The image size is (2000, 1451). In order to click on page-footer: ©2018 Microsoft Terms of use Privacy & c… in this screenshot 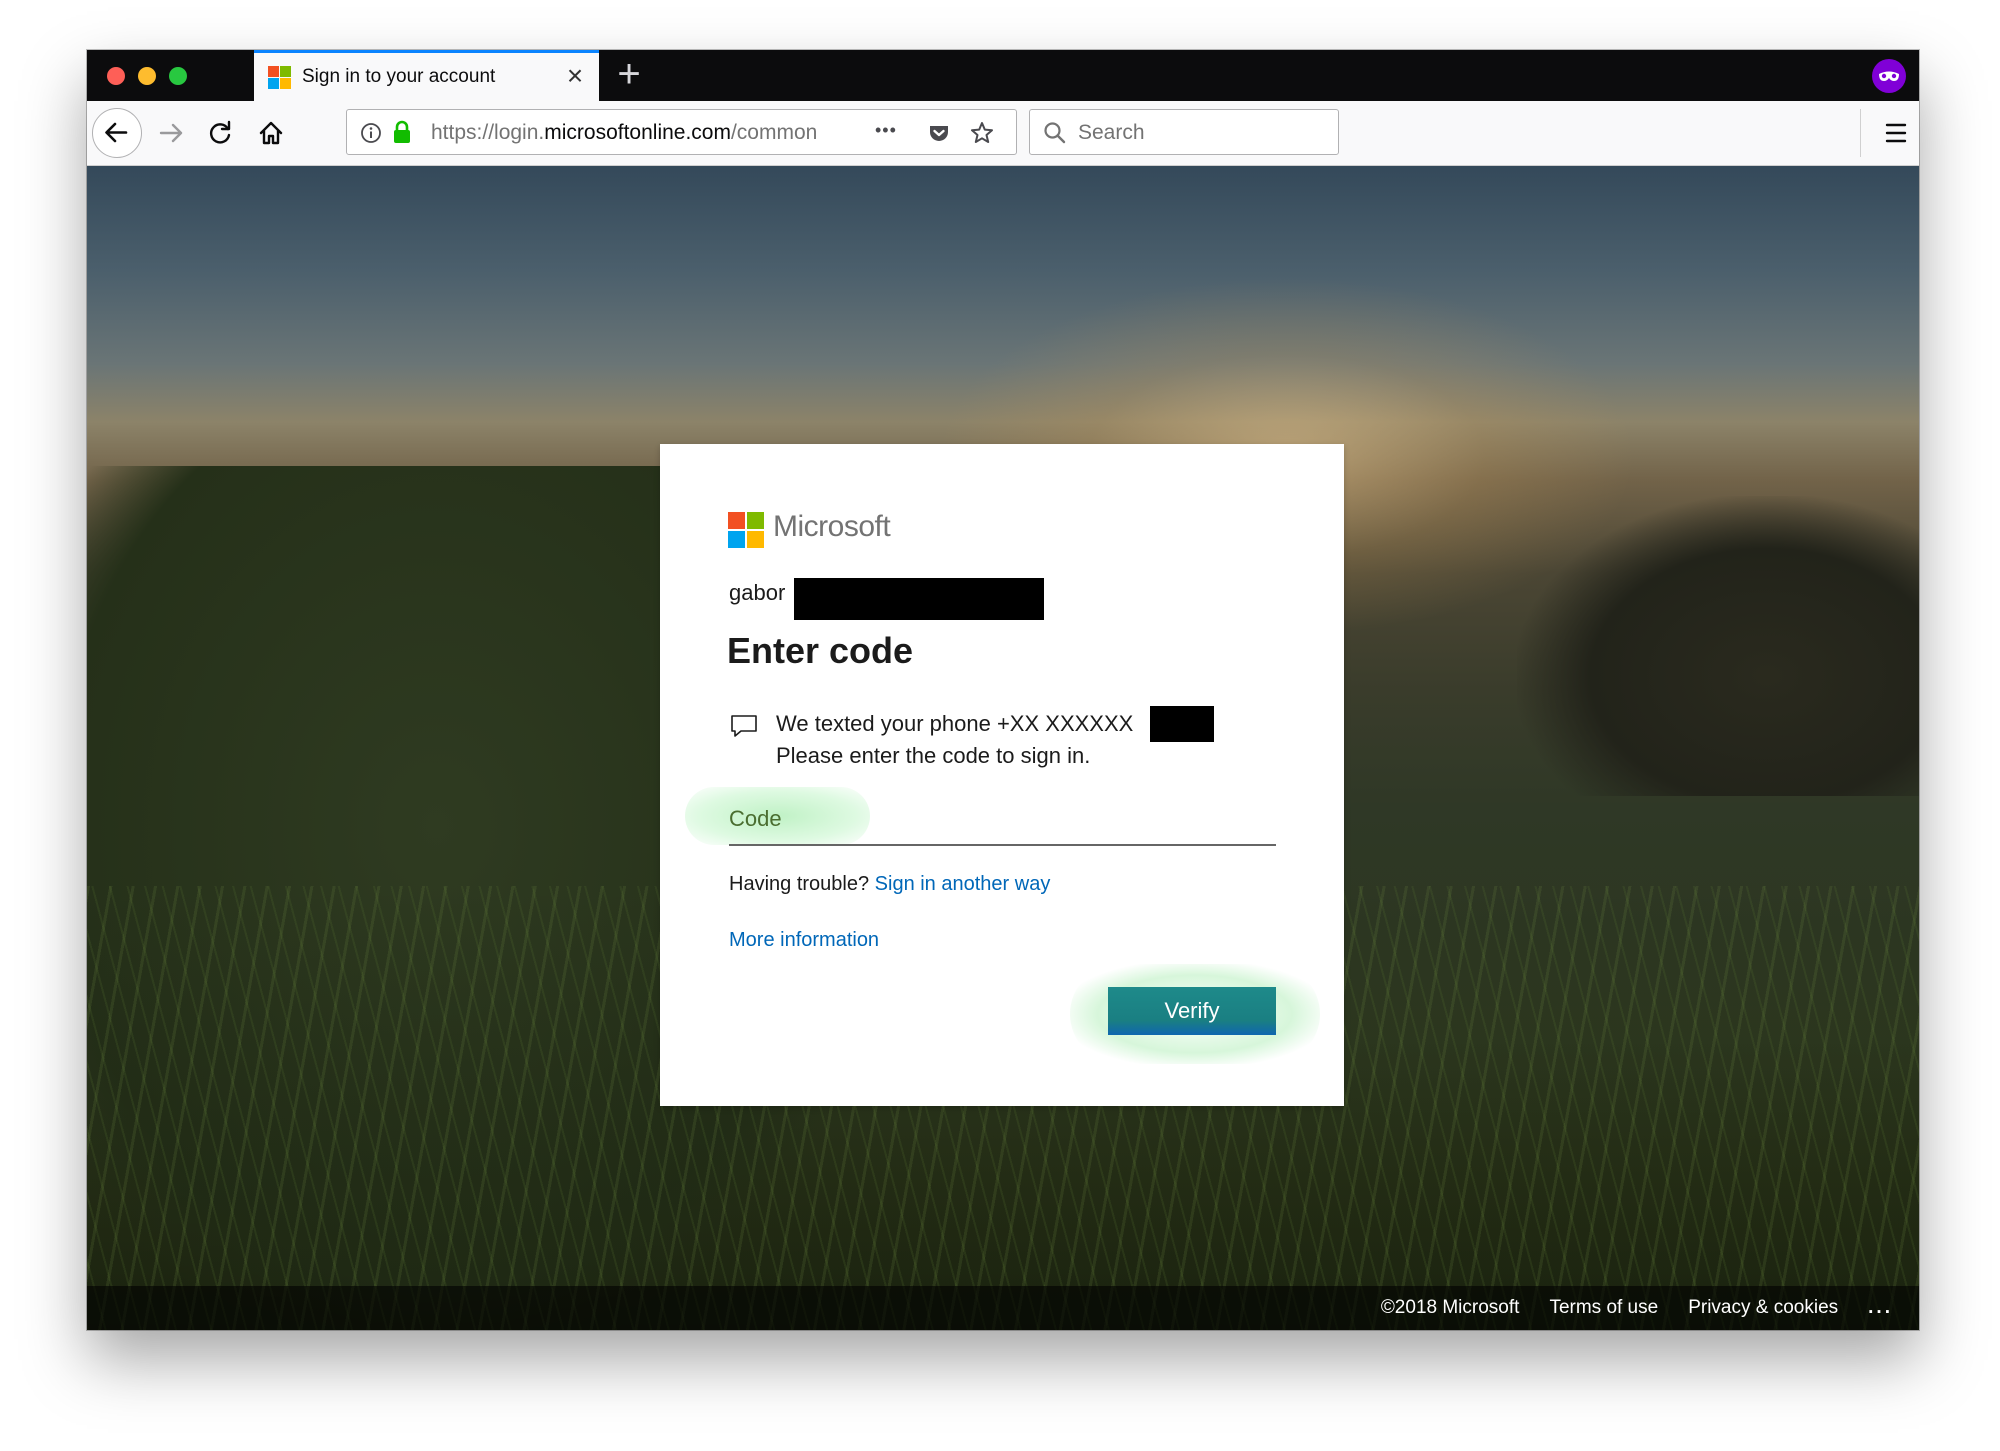, I will do `click(1003, 1308)`.